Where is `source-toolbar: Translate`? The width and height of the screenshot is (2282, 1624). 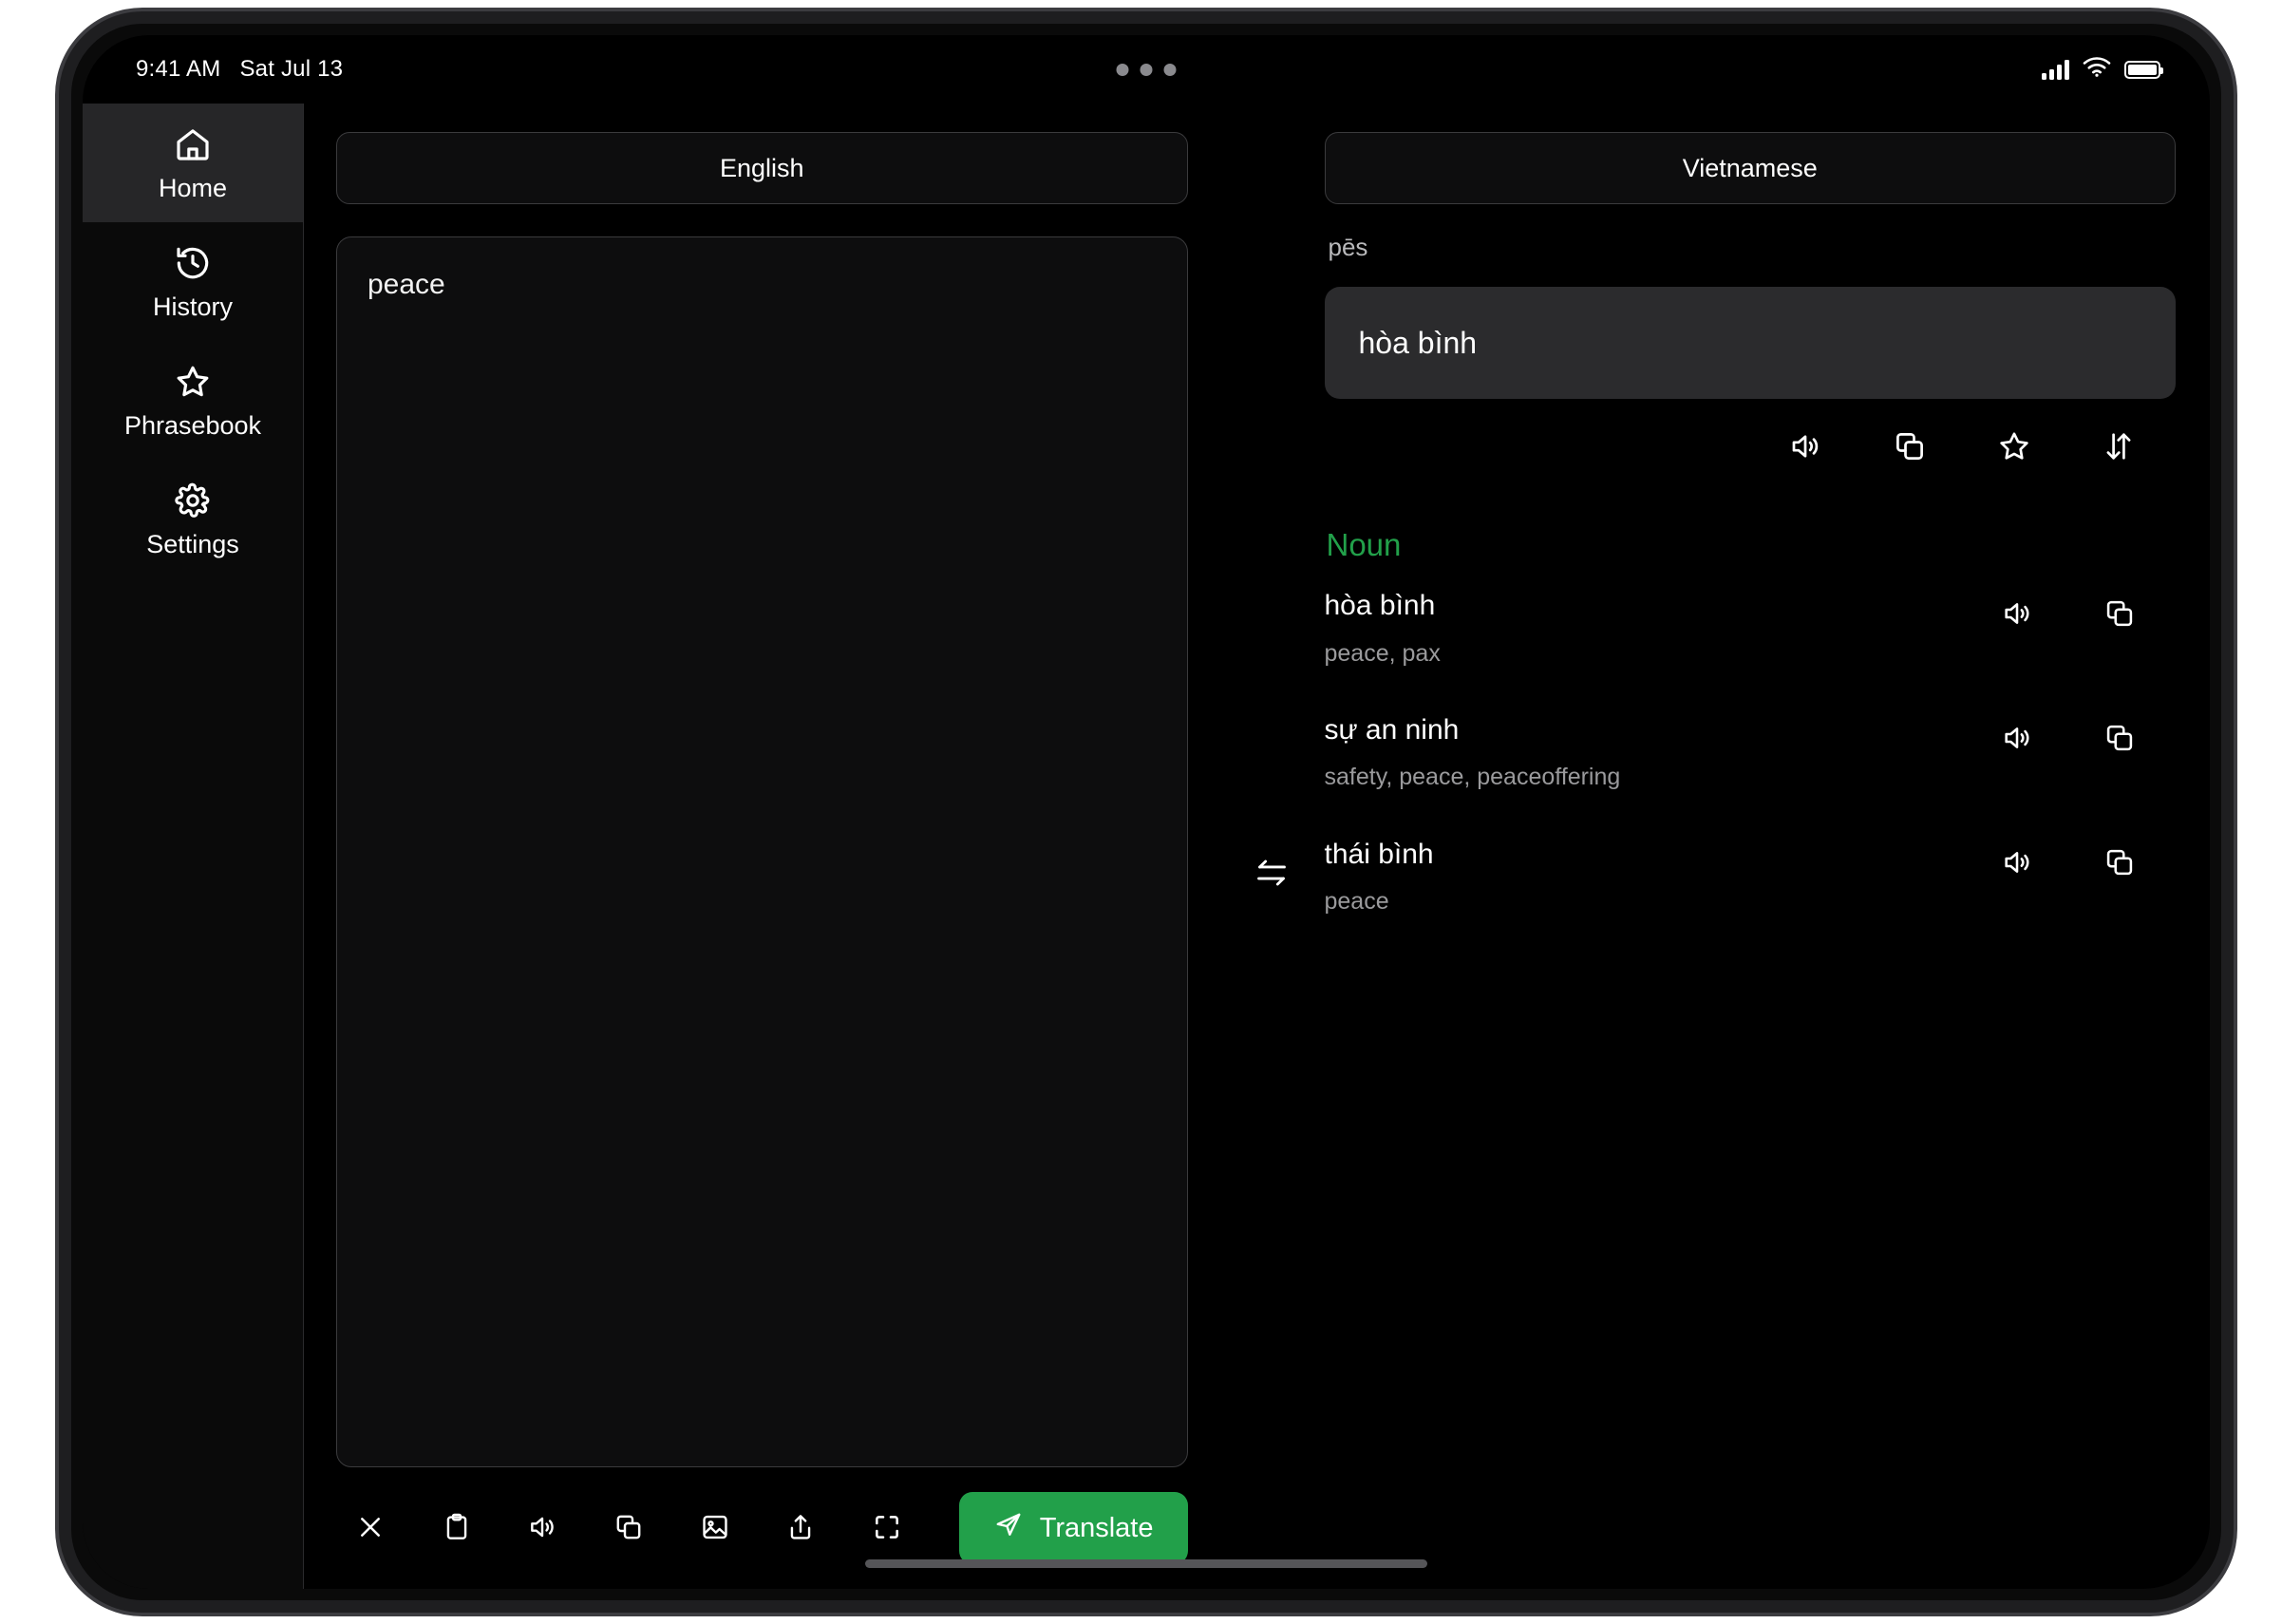 source-toolbar: Translate is located at coordinates (762, 1528).